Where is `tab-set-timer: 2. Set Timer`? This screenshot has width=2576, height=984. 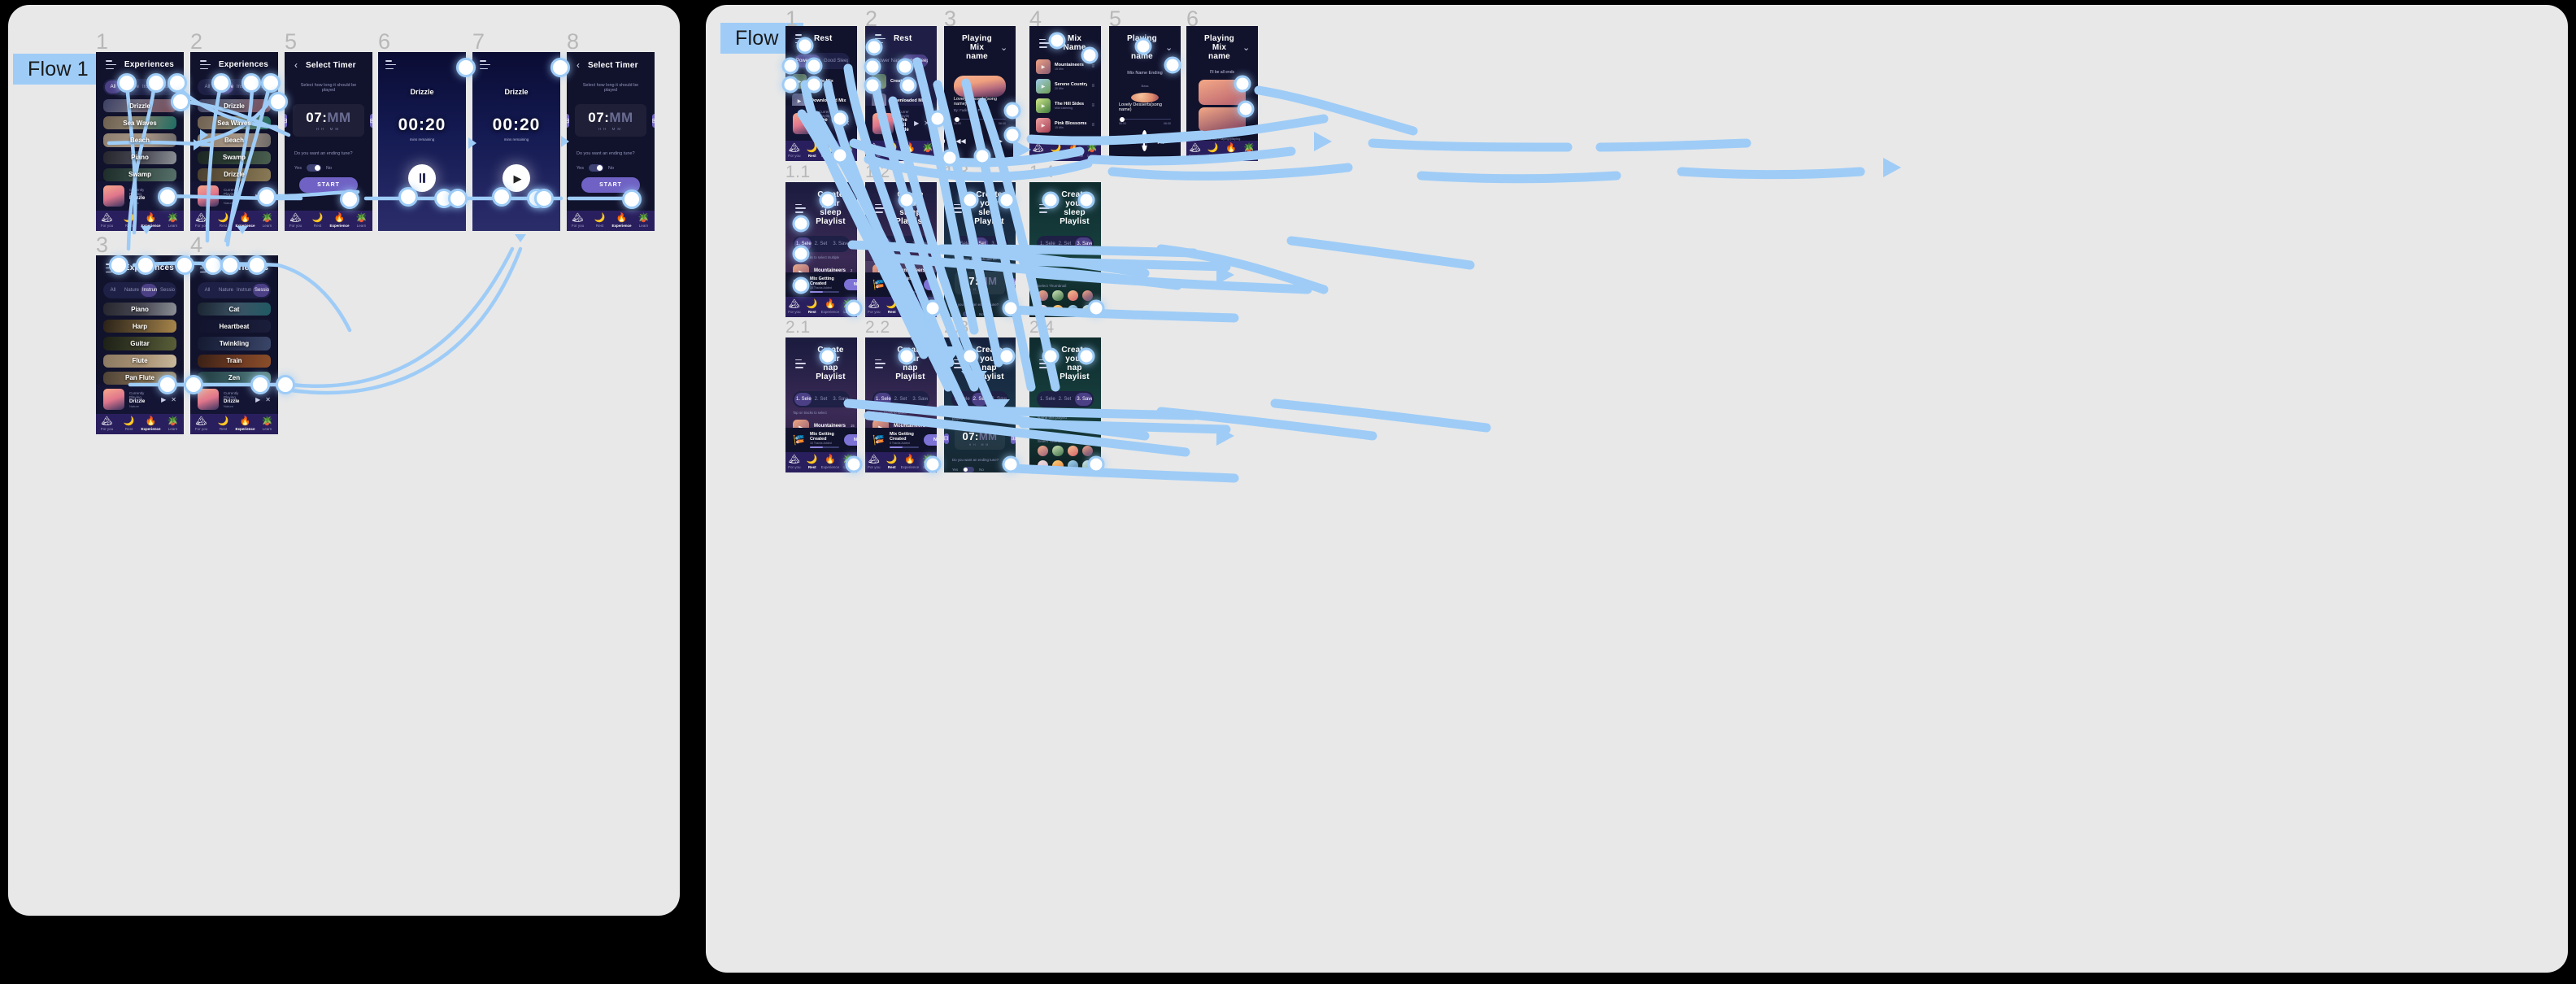
tab-set-timer: 2. Set Timer is located at coordinates (1065, 399).